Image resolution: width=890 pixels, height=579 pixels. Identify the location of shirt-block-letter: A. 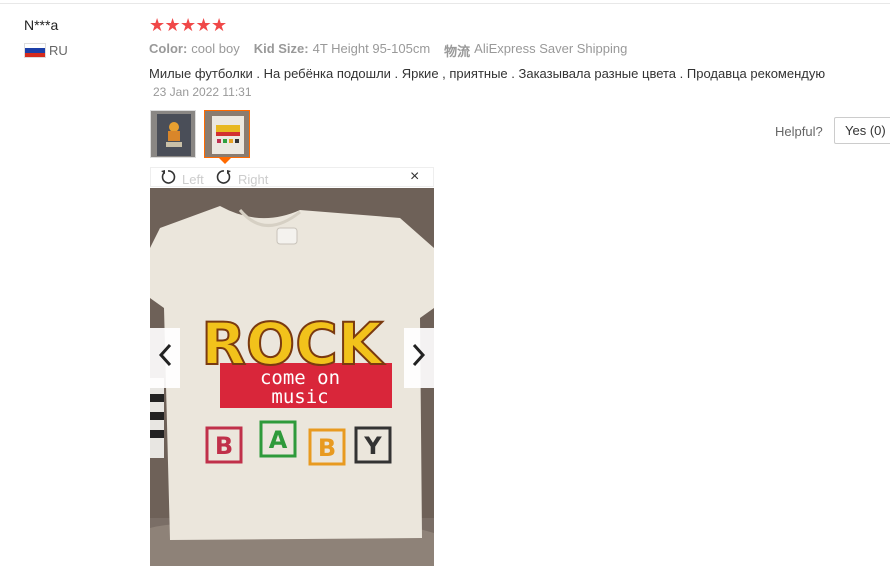
(278, 440).